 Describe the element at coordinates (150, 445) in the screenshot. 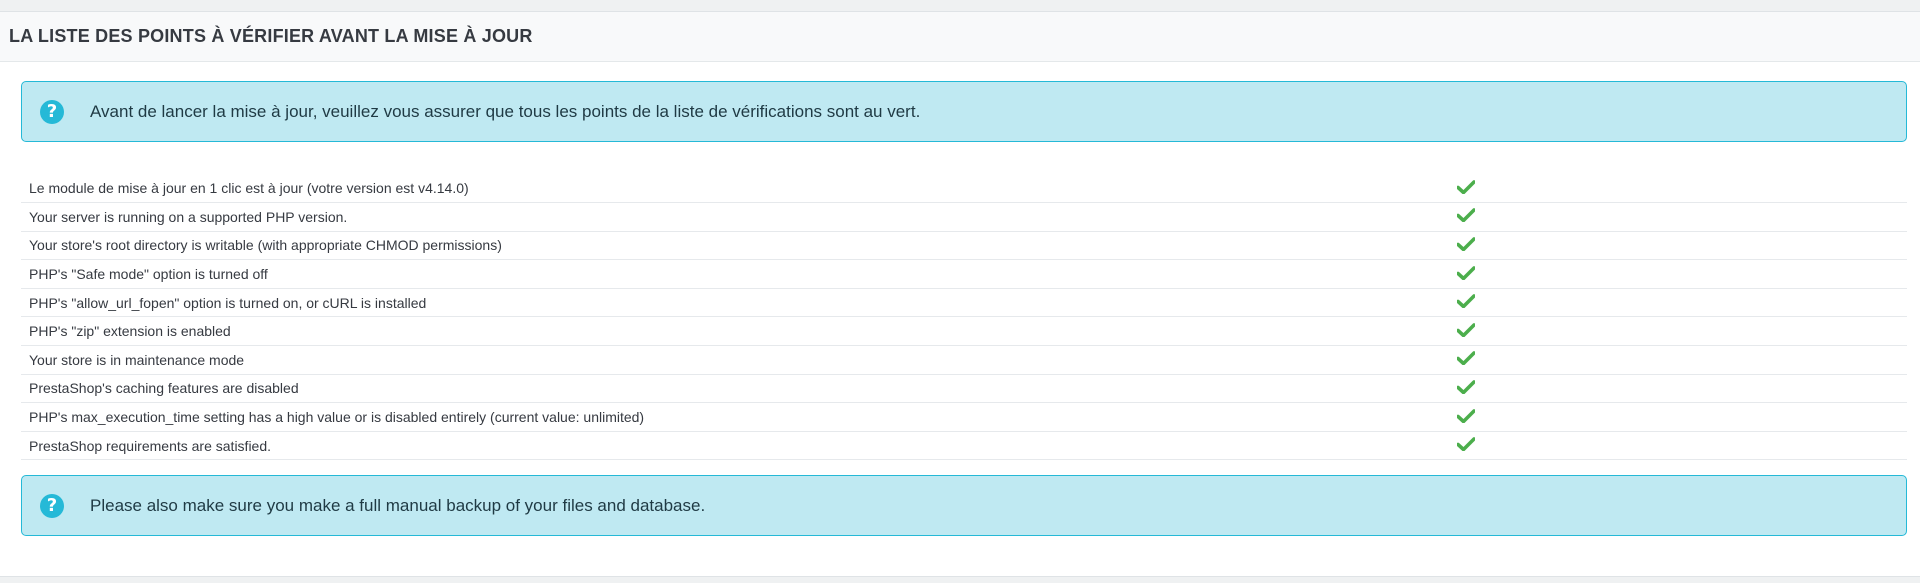

I see `checklist-item-label: PrestaShop requirements are satisfied.` at that location.